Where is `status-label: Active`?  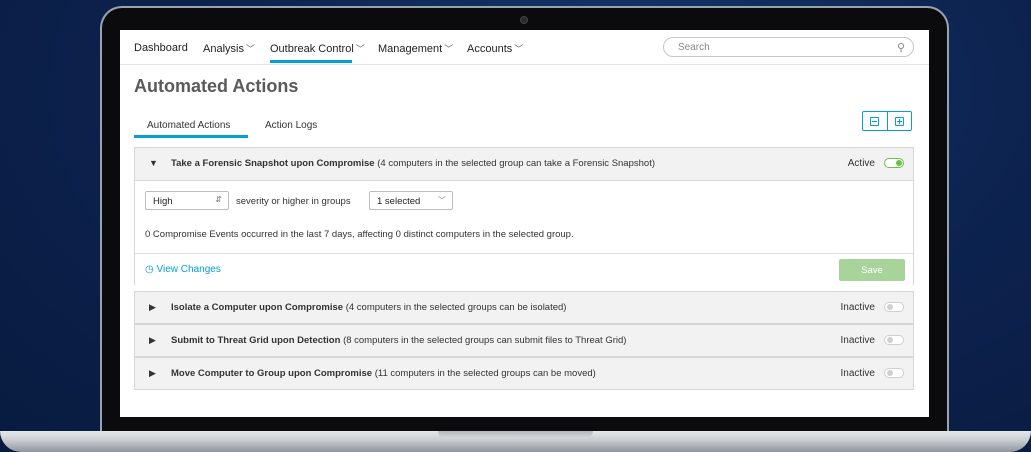
status-label: Active is located at coordinates (861, 163).